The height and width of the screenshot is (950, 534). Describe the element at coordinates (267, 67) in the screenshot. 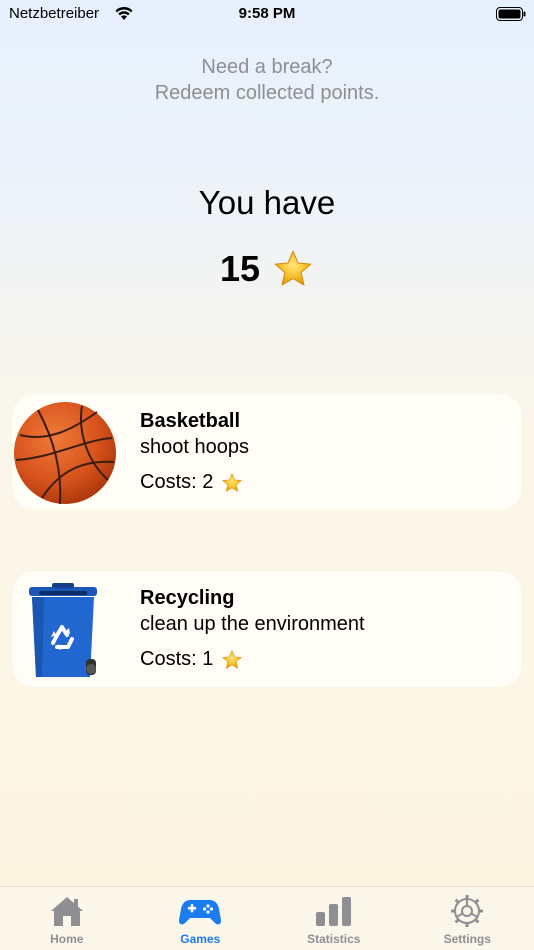

I see `subtitle-line-1: Need a break?` at that location.